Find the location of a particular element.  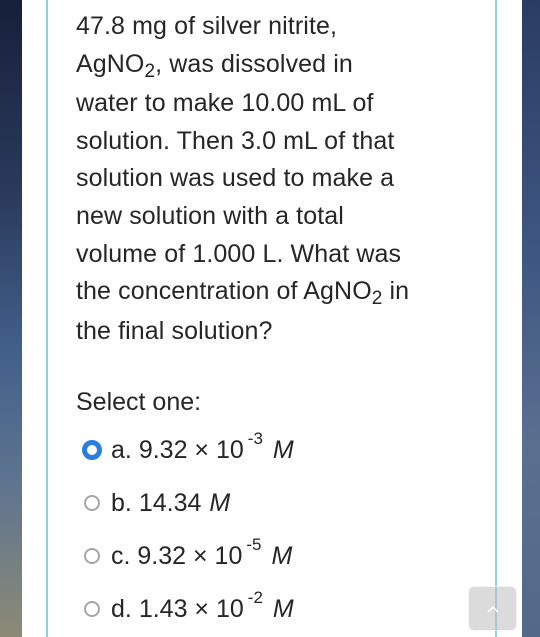

chevron-up-icon is located at coordinates (492, 609).